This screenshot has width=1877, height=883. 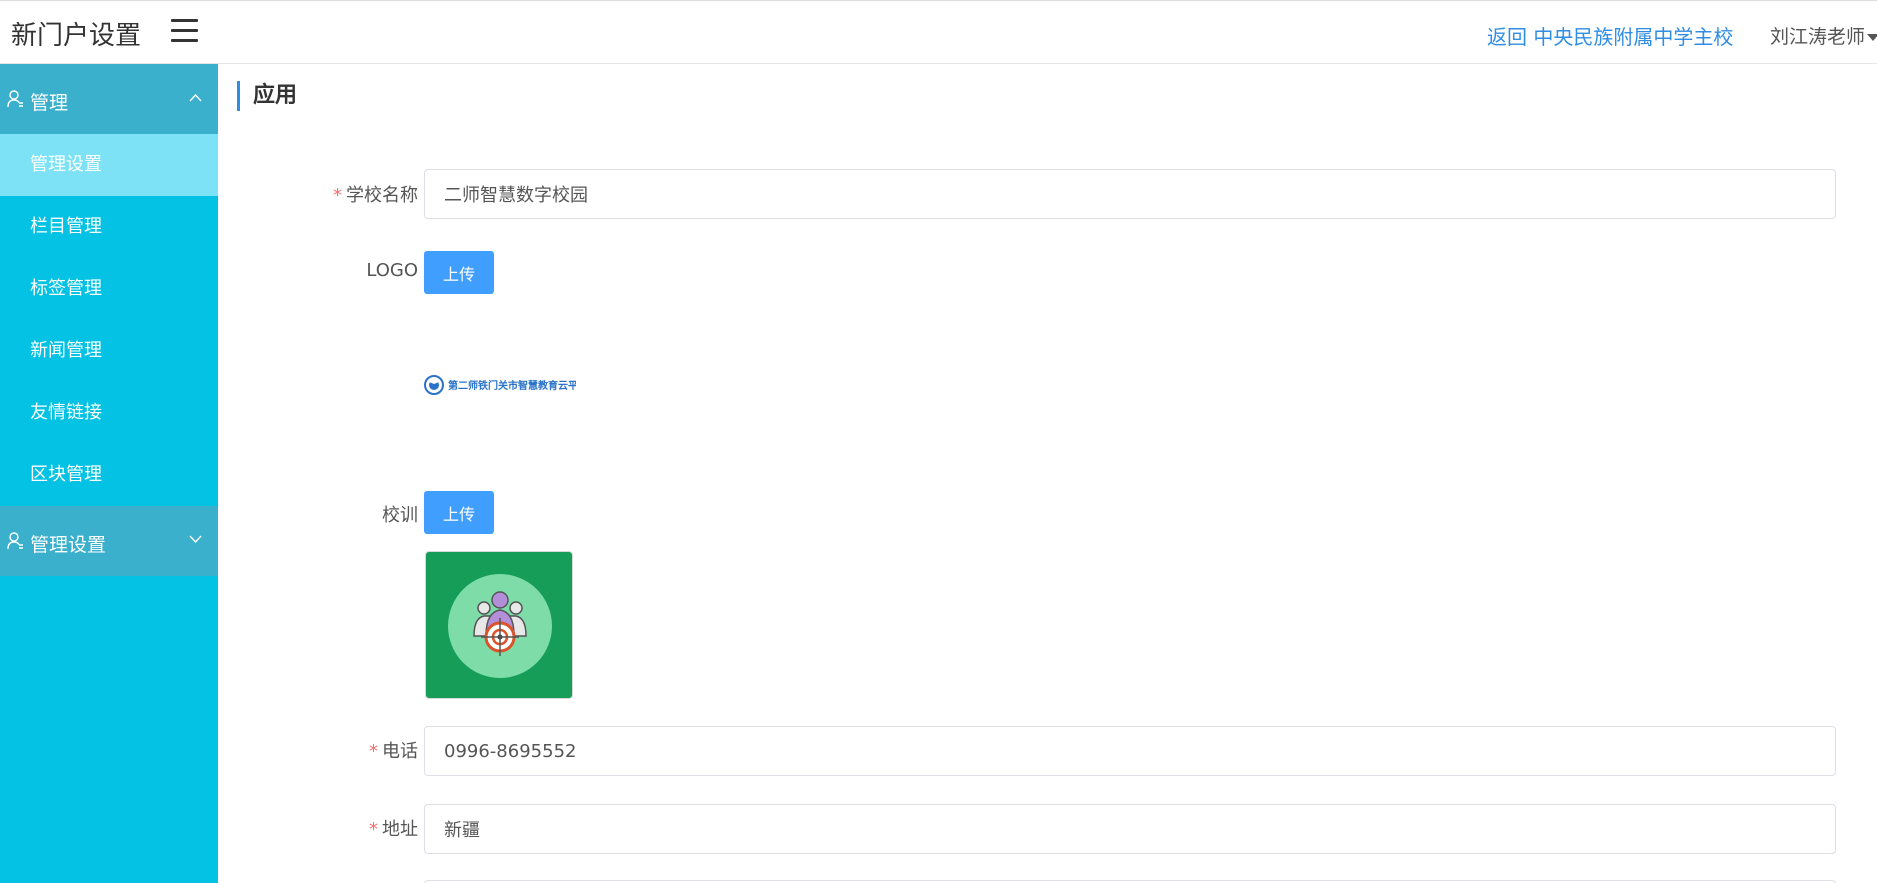 What do you see at coordinates (1872, 37) in the screenshot?
I see `caret-down-icon` at bounding box center [1872, 37].